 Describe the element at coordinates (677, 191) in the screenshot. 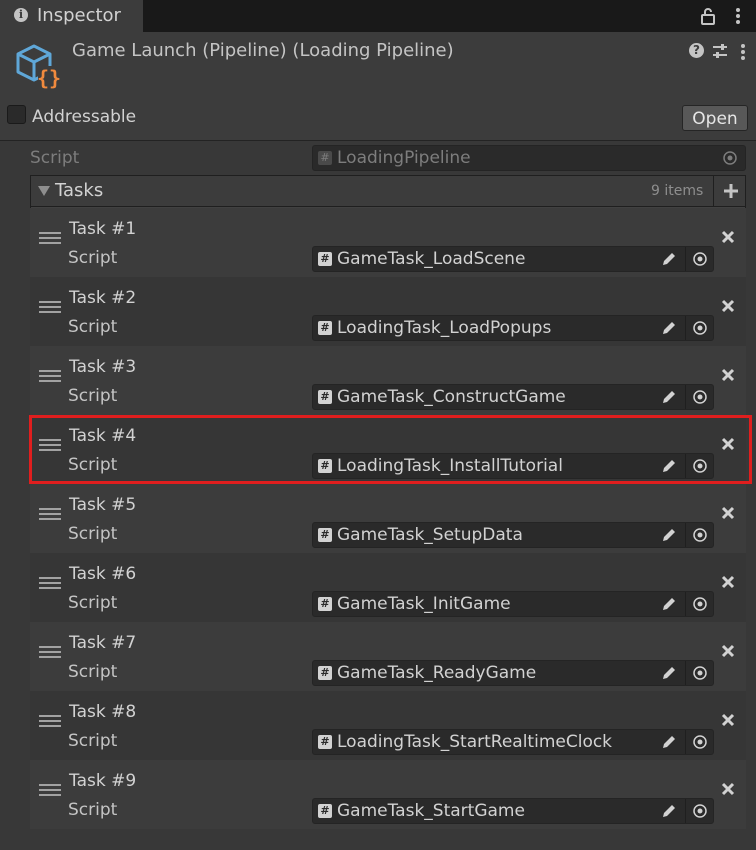

I see `tasks-count: 9 items` at that location.